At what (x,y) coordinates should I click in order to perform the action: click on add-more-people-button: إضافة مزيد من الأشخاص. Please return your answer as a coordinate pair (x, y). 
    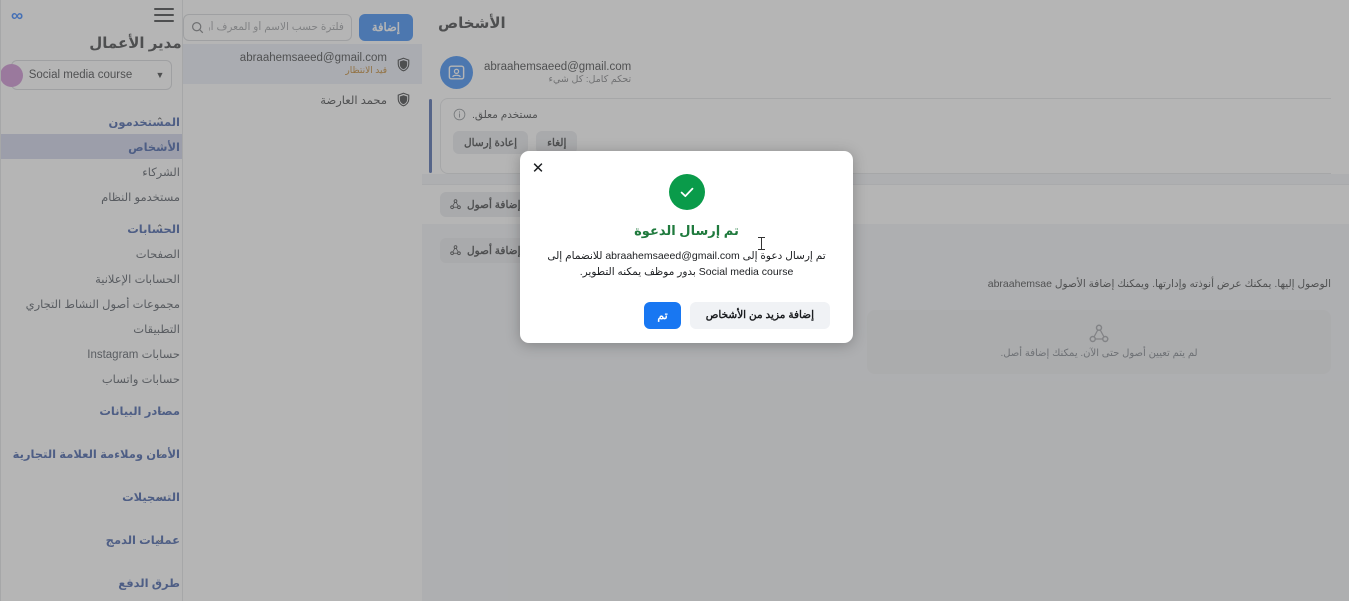
    Looking at the image, I should click on (759, 315).